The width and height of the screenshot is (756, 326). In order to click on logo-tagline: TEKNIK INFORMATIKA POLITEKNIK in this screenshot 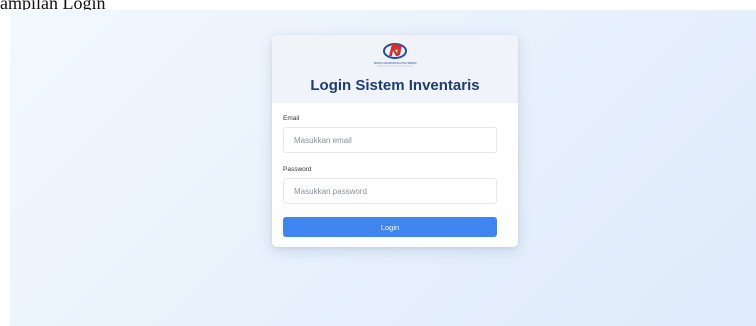, I will do `click(395, 64)`.